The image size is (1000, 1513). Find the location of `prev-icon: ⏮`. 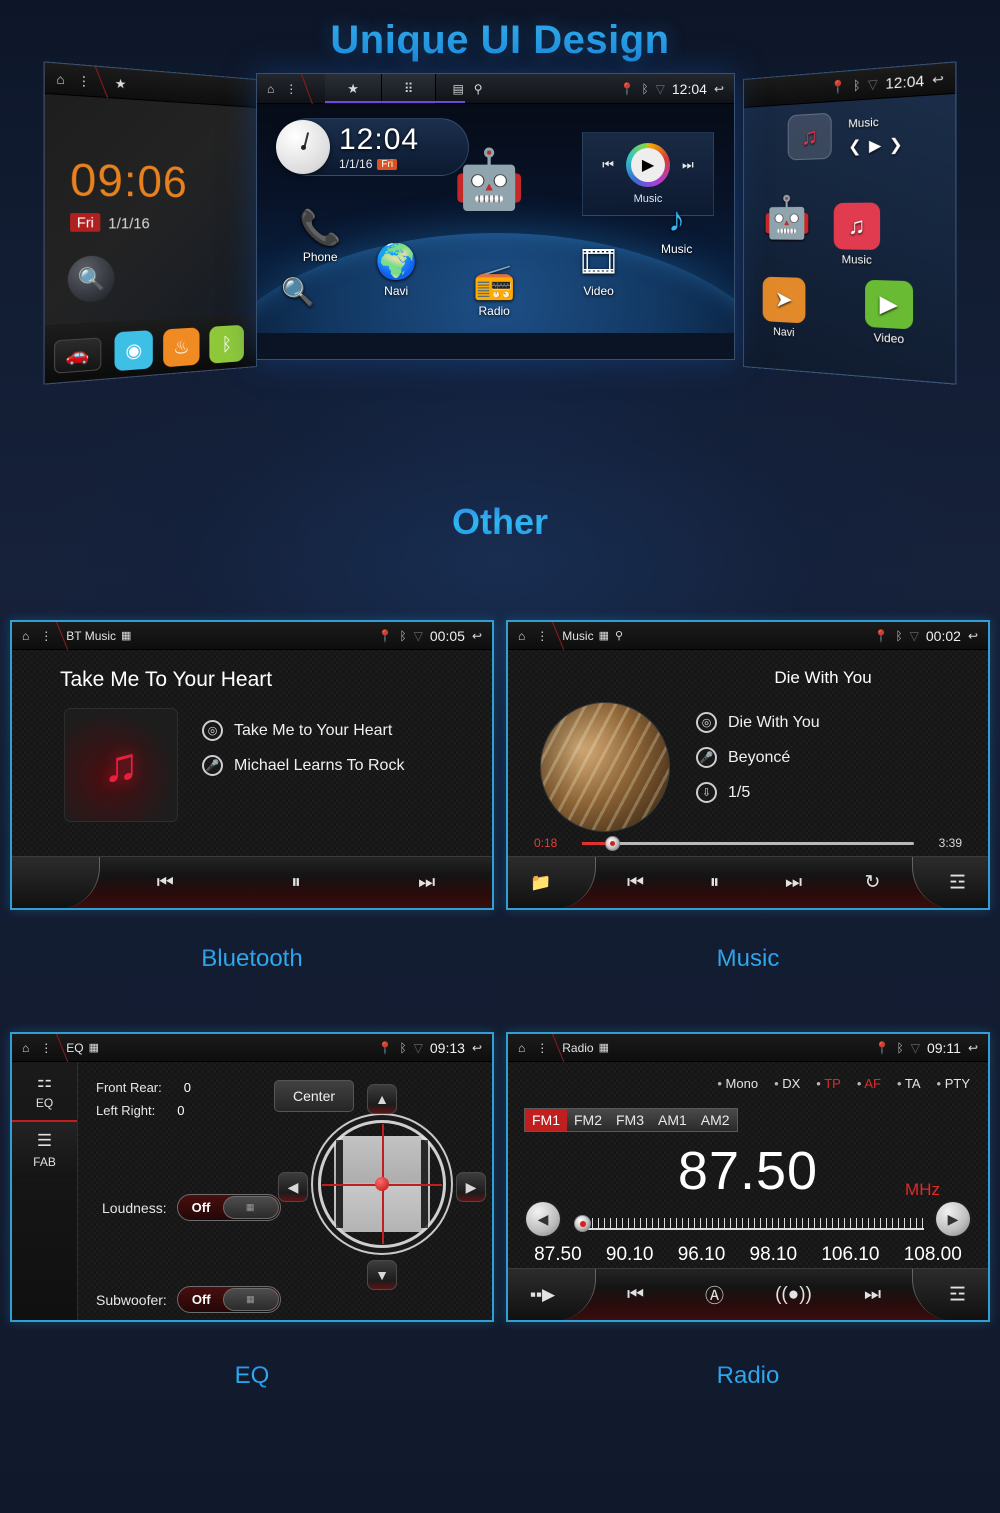

prev-icon: ⏮ is located at coordinates (608, 165).